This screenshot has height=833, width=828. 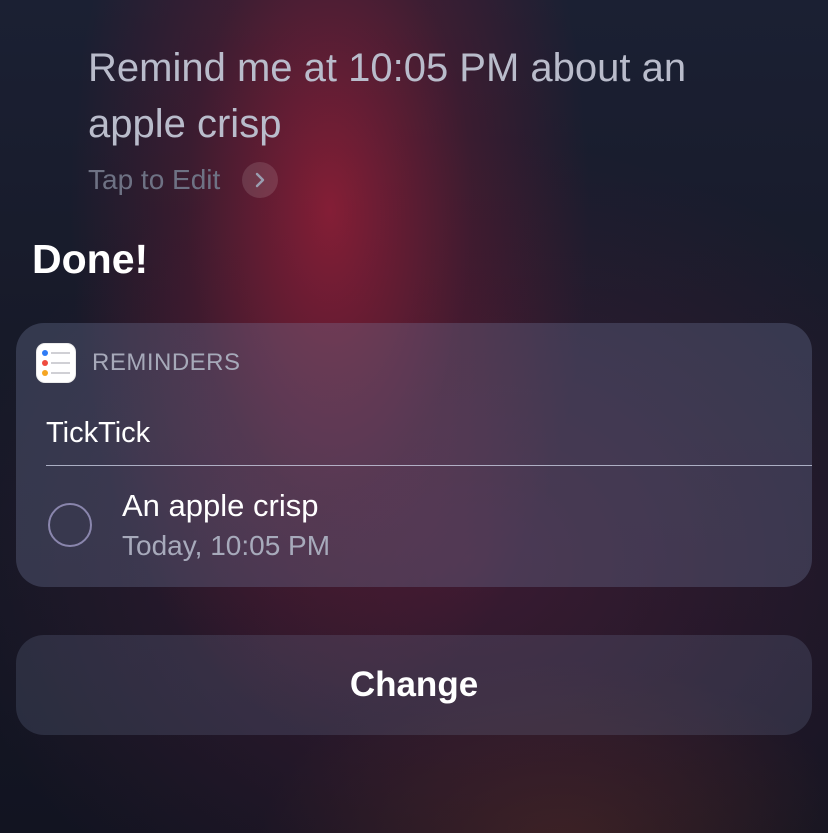 I want to click on reminders-app-icon, so click(x=56, y=363).